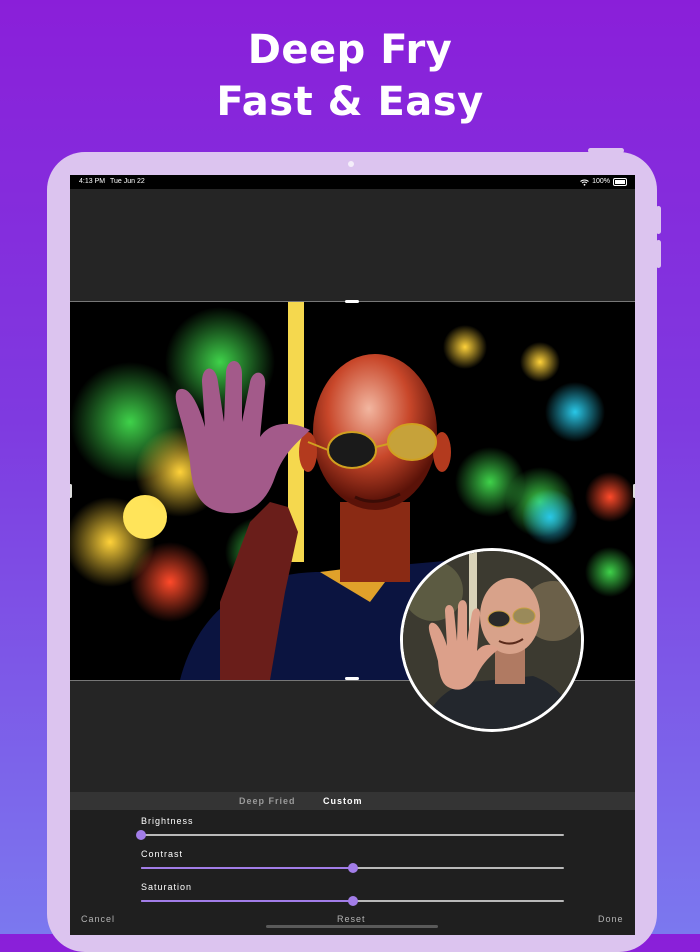 The image size is (700, 952). What do you see at coordinates (352, 678) in the screenshot?
I see `crop-handle-bottom` at bounding box center [352, 678].